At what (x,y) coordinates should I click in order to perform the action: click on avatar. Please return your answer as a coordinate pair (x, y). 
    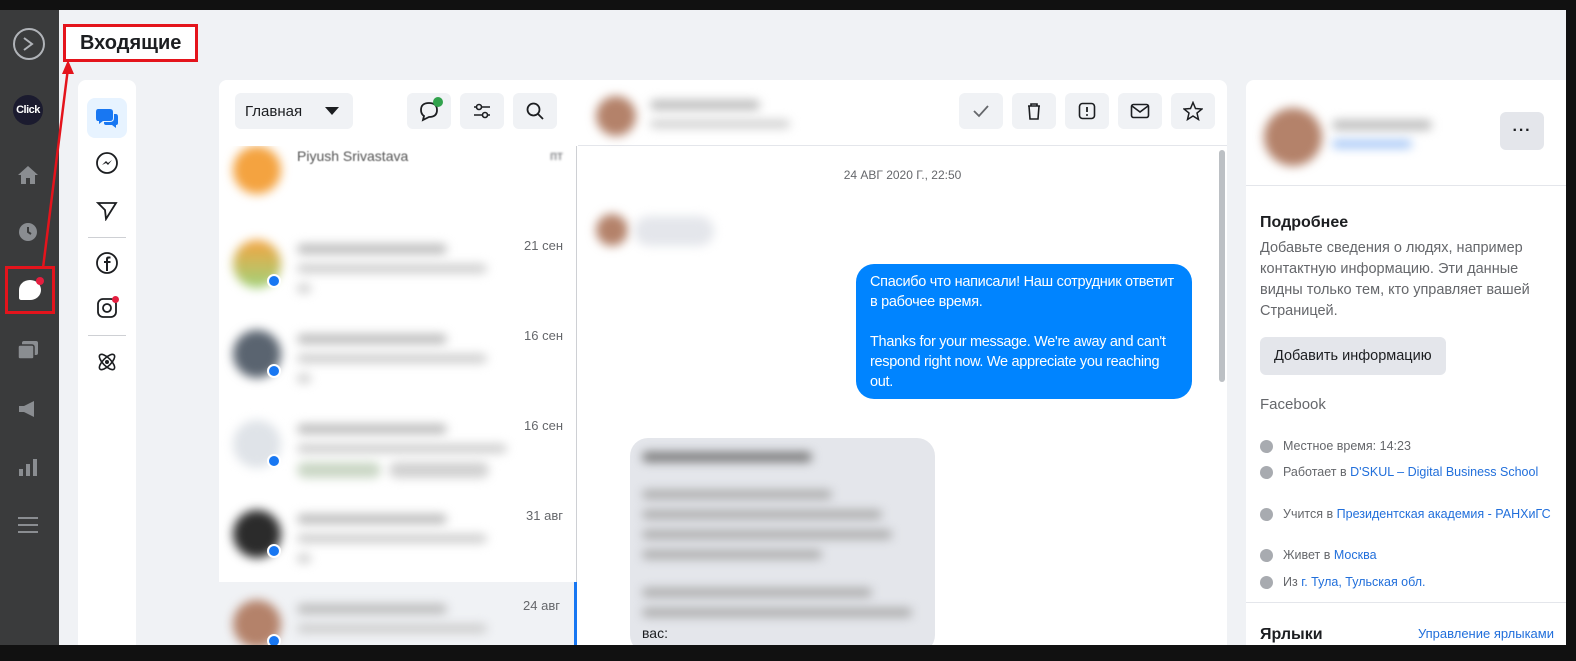
    Looking at the image, I should click on (257, 170).